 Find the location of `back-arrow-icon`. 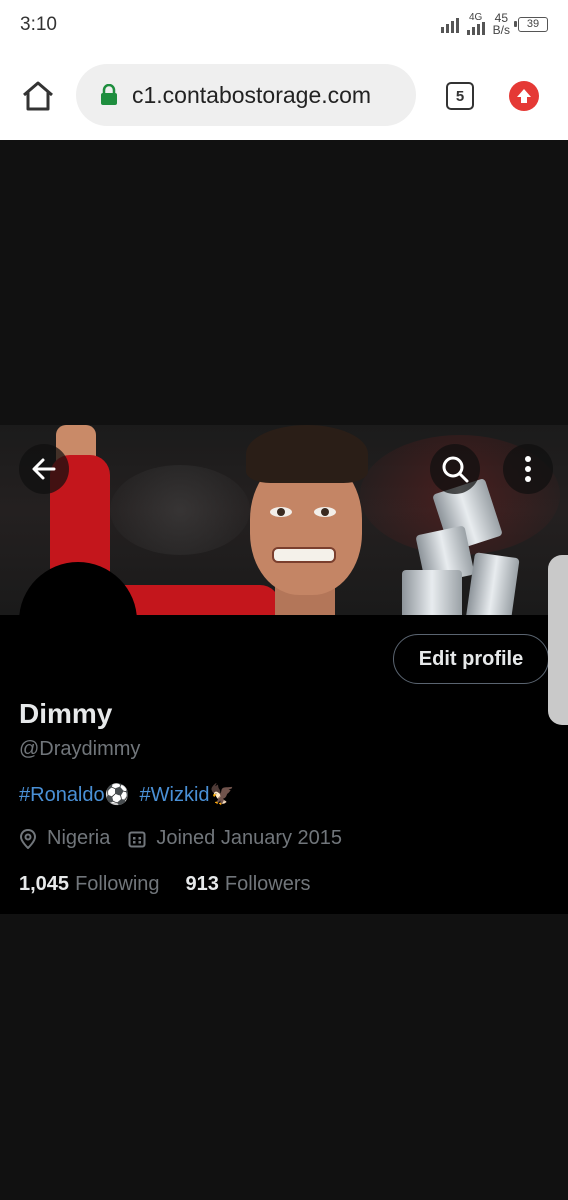

back-arrow-icon is located at coordinates (44, 469).